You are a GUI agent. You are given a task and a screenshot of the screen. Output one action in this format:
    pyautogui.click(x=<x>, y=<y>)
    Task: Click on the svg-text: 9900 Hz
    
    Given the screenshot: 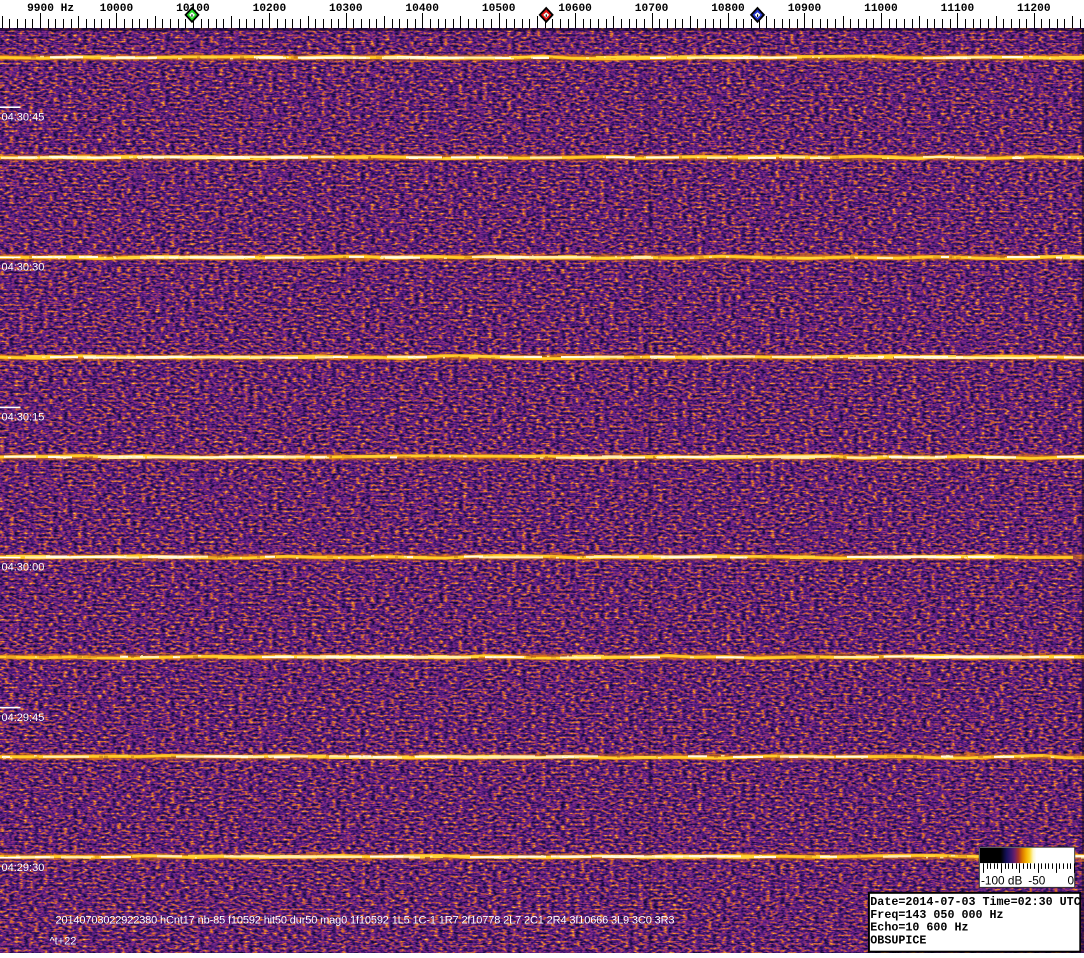 What is the action you would take?
    pyautogui.click(x=50, y=9)
    